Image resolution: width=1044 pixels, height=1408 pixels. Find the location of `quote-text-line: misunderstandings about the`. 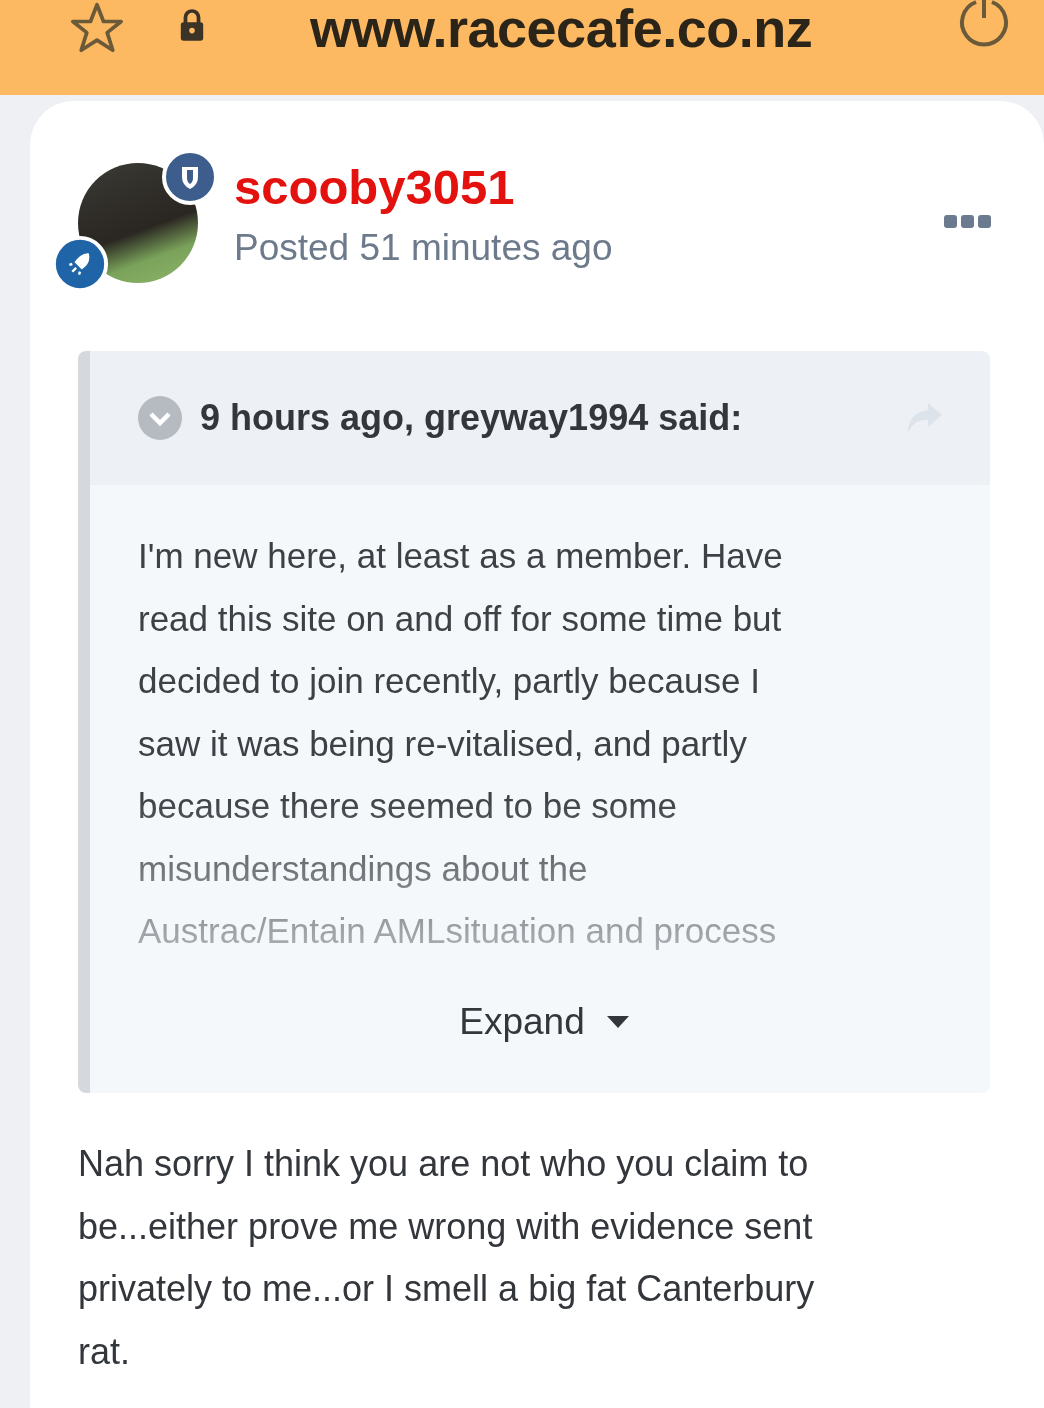

quote-text-line: misunderstandings about the is located at coordinates (363, 868).